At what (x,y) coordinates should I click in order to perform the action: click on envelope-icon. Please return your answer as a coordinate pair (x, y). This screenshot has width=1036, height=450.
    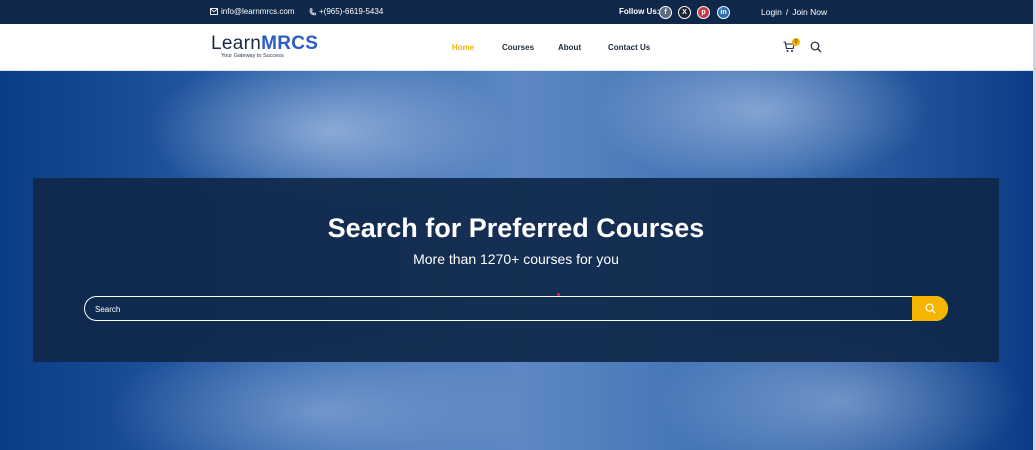
    Looking at the image, I should click on (214, 11).